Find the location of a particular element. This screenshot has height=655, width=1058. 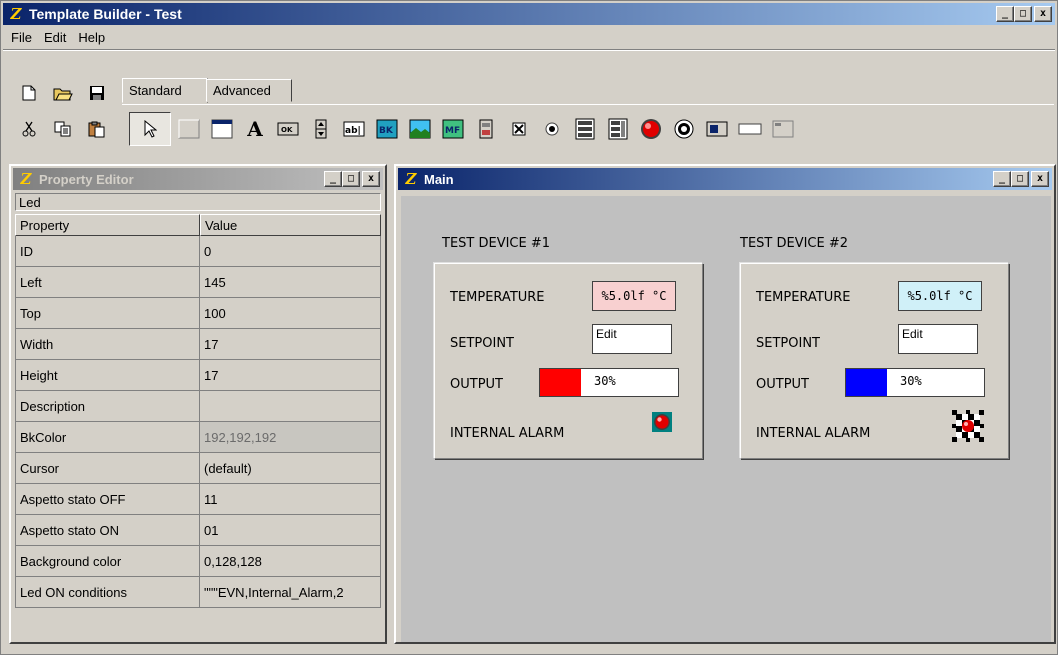

gauge-tool-icon is located at coordinates (486, 129).